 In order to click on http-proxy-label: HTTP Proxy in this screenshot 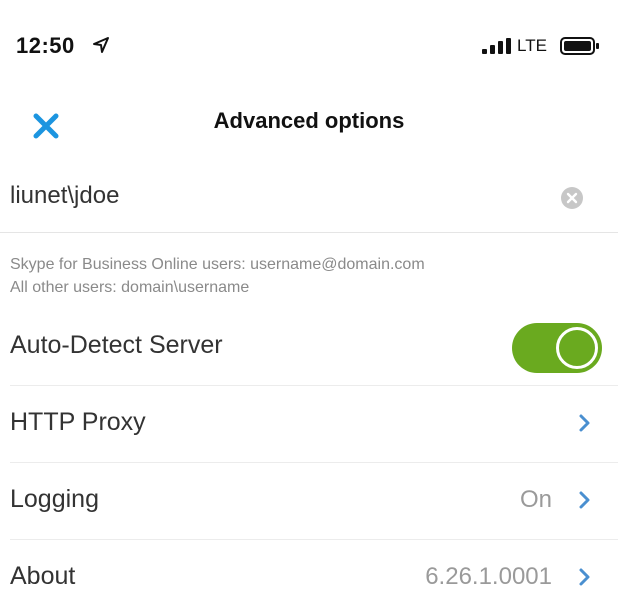, I will do `click(78, 422)`.